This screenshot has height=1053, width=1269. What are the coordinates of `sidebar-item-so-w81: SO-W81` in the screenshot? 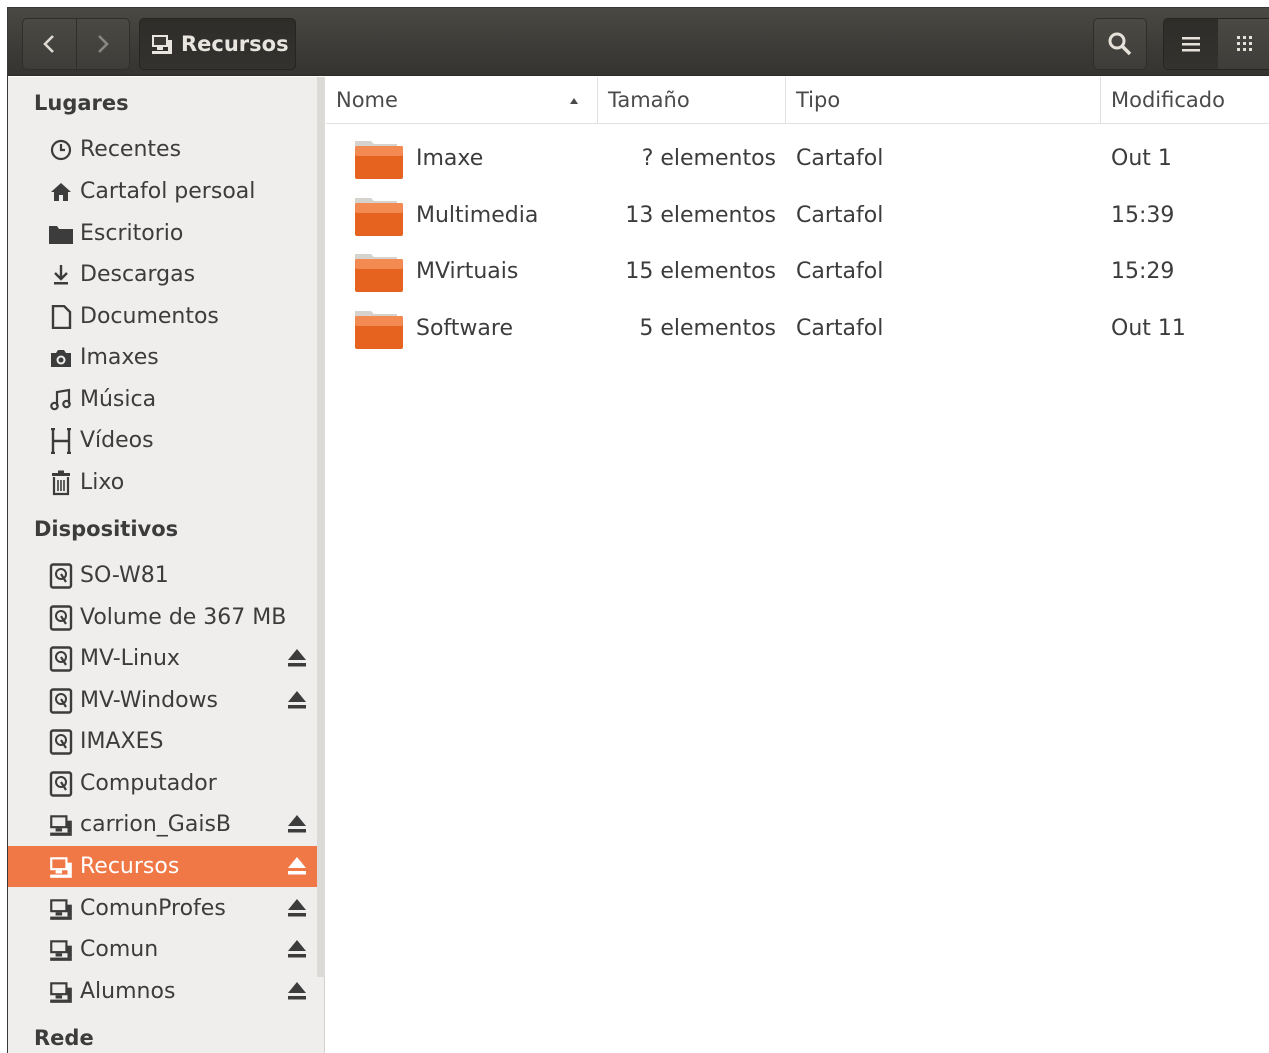 It's located at (162, 575).